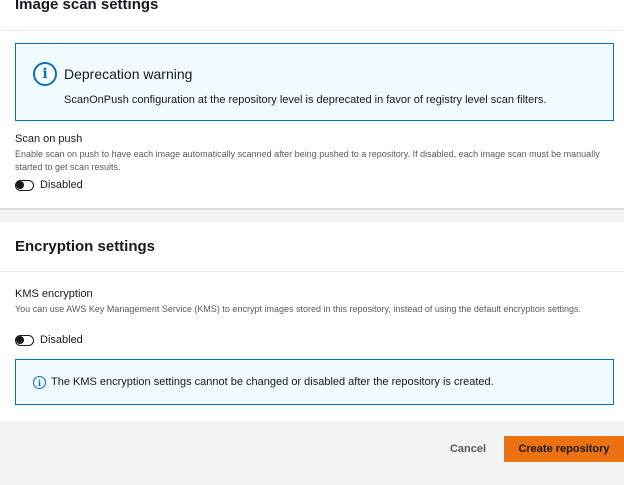 Image resolution: width=624 pixels, height=485 pixels. What do you see at coordinates (87, 6) in the screenshot?
I see `image-scan-settings-title: Image scan settings` at bounding box center [87, 6].